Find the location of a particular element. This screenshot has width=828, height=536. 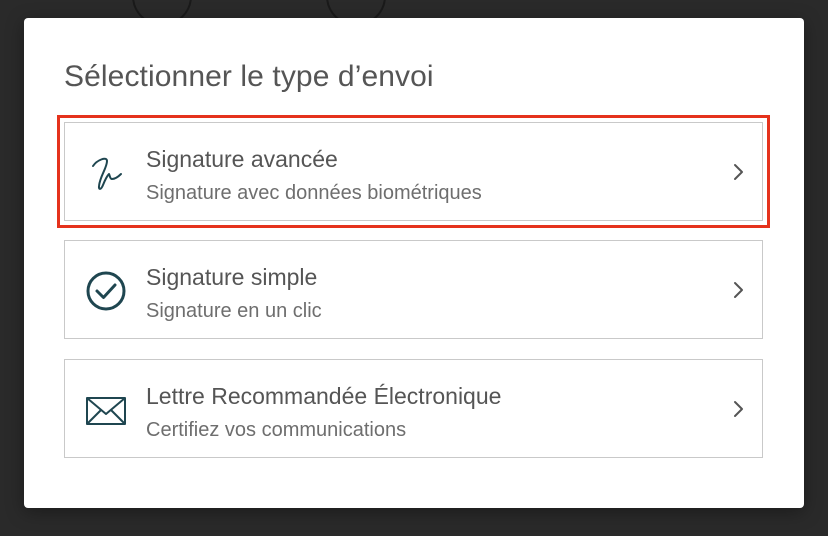

signature-pen-icon is located at coordinates (106, 173).